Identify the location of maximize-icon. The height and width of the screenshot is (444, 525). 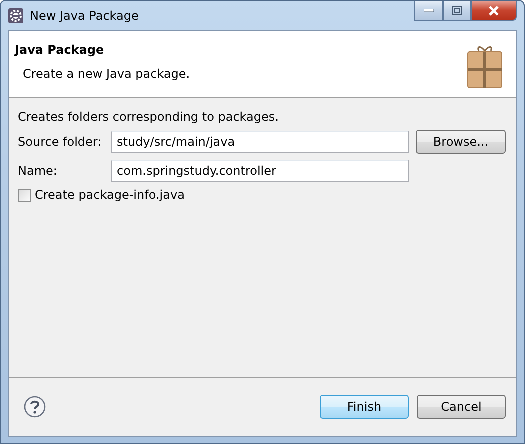
(457, 11).